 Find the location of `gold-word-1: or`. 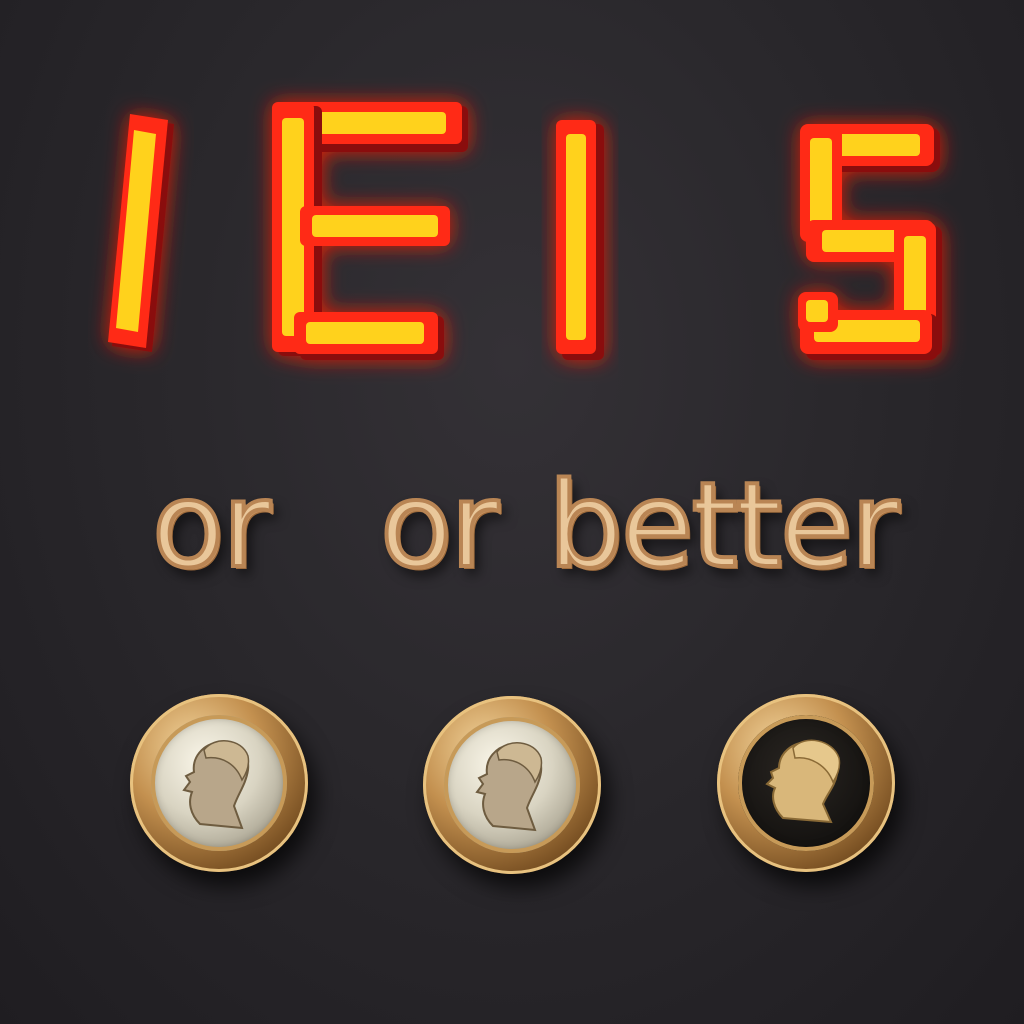

gold-word-1: or is located at coordinates (211, 525).